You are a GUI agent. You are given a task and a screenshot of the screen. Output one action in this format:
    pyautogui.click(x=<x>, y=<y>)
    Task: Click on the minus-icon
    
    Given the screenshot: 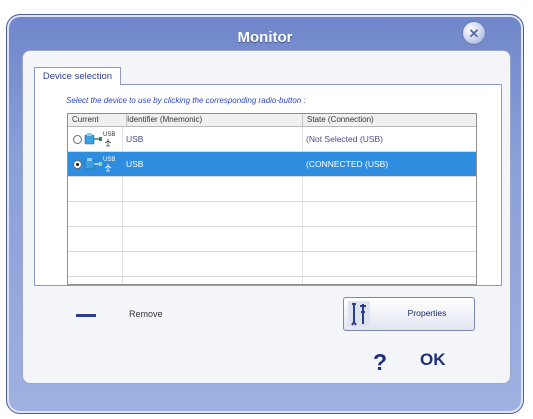 What is the action you would take?
    pyautogui.click(x=86, y=315)
    